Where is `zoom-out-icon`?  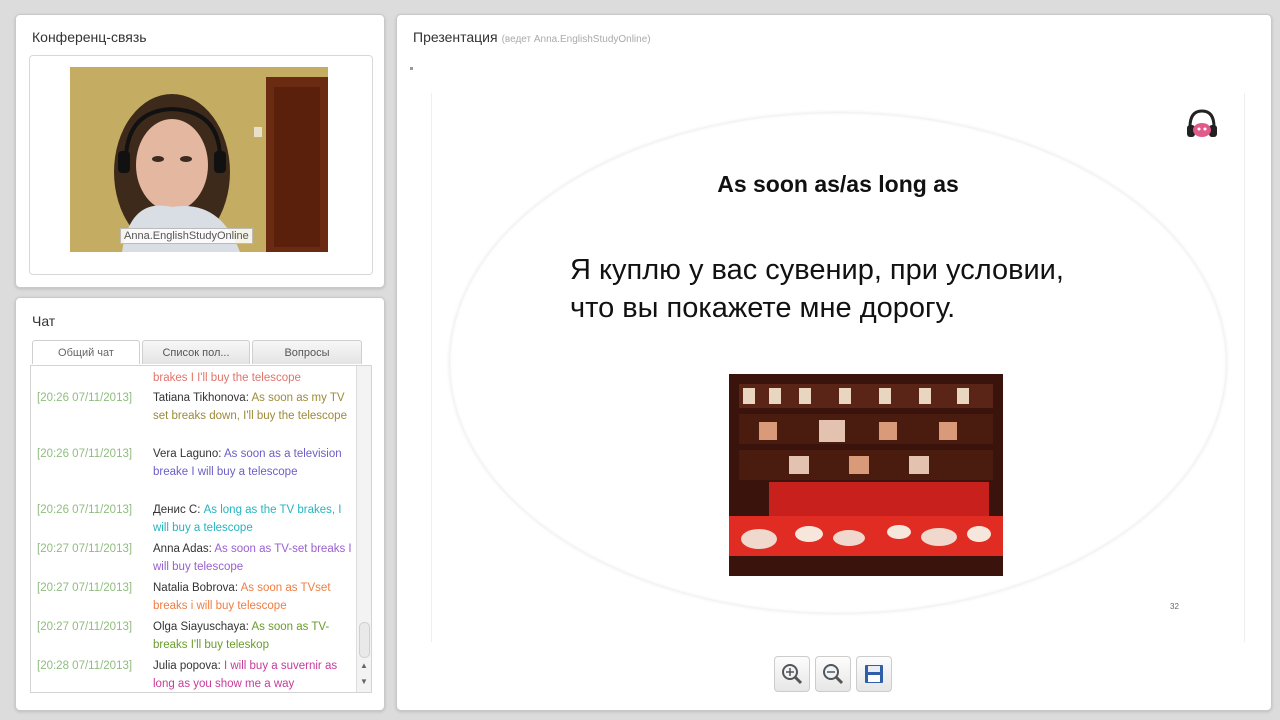
zoom-out-icon is located at coordinates (833, 674).